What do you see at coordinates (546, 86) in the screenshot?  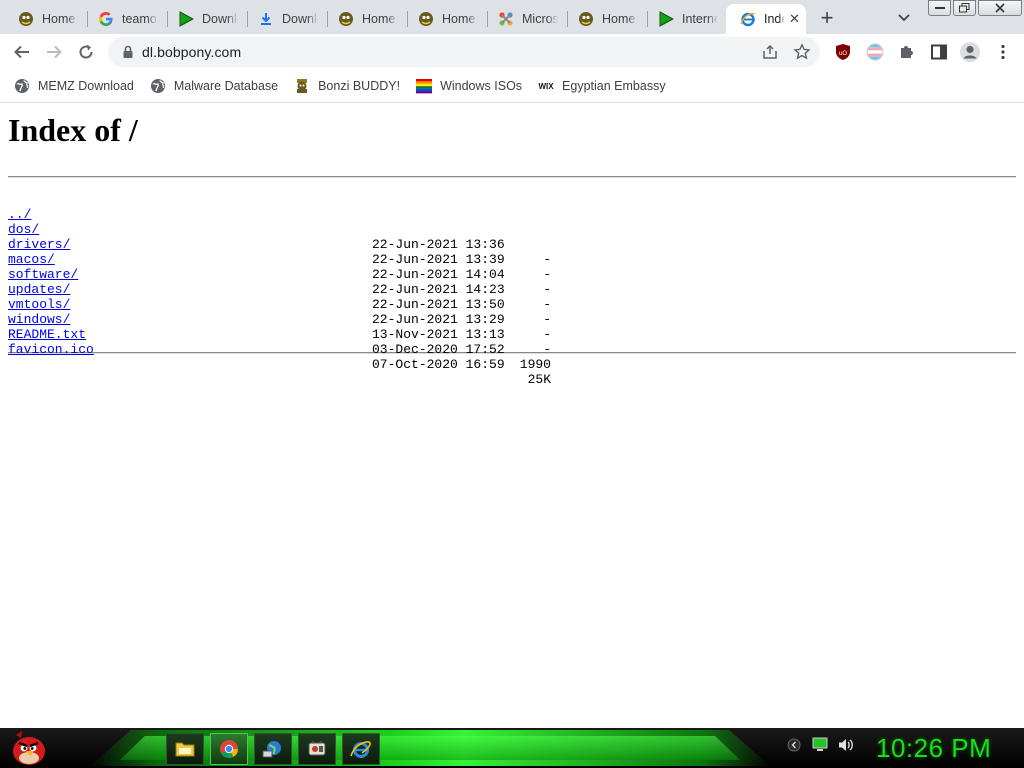 I see `svg-text: WIX` at bounding box center [546, 86].